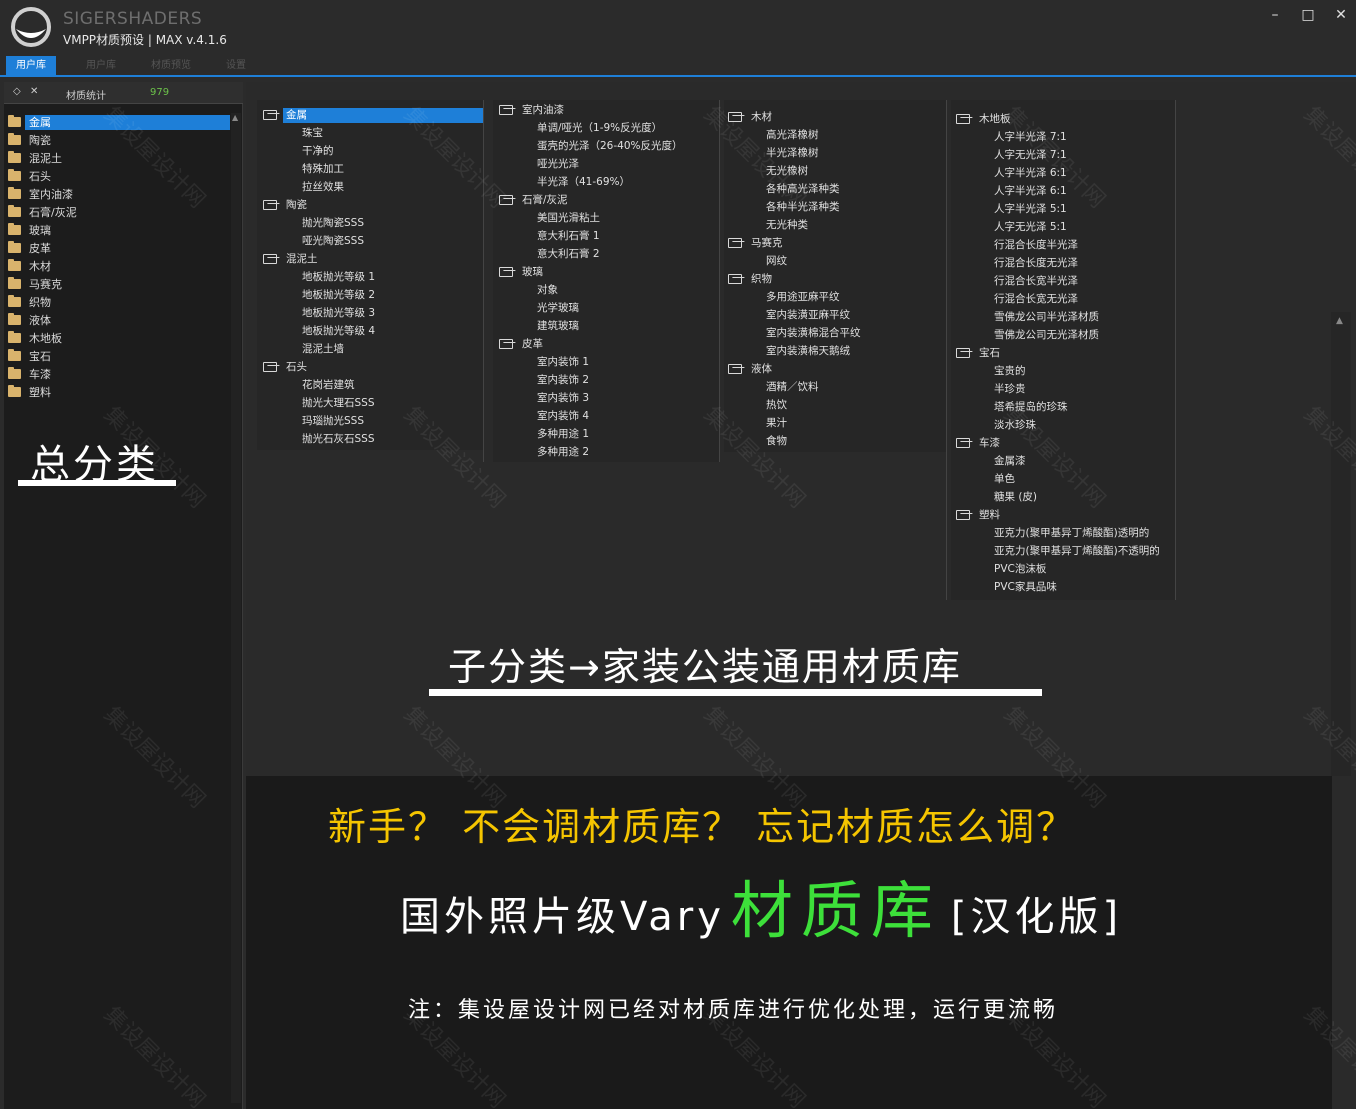  Describe the element at coordinates (1036, 245) in the screenshot. I see `tree-item: 行混合长度半光泽` at that location.